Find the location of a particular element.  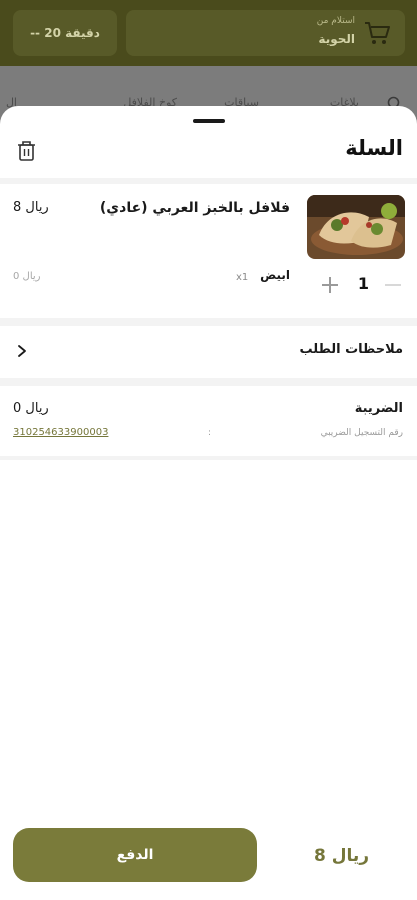

chevron-right-icon is located at coordinates (22, 351).